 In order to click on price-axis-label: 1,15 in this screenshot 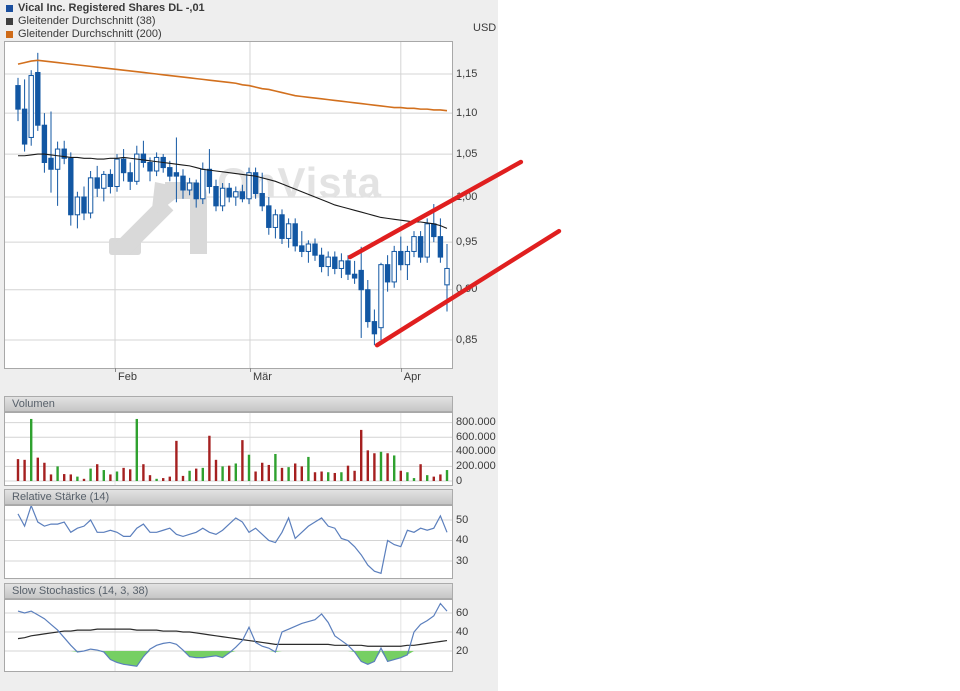, I will do `click(467, 73)`.